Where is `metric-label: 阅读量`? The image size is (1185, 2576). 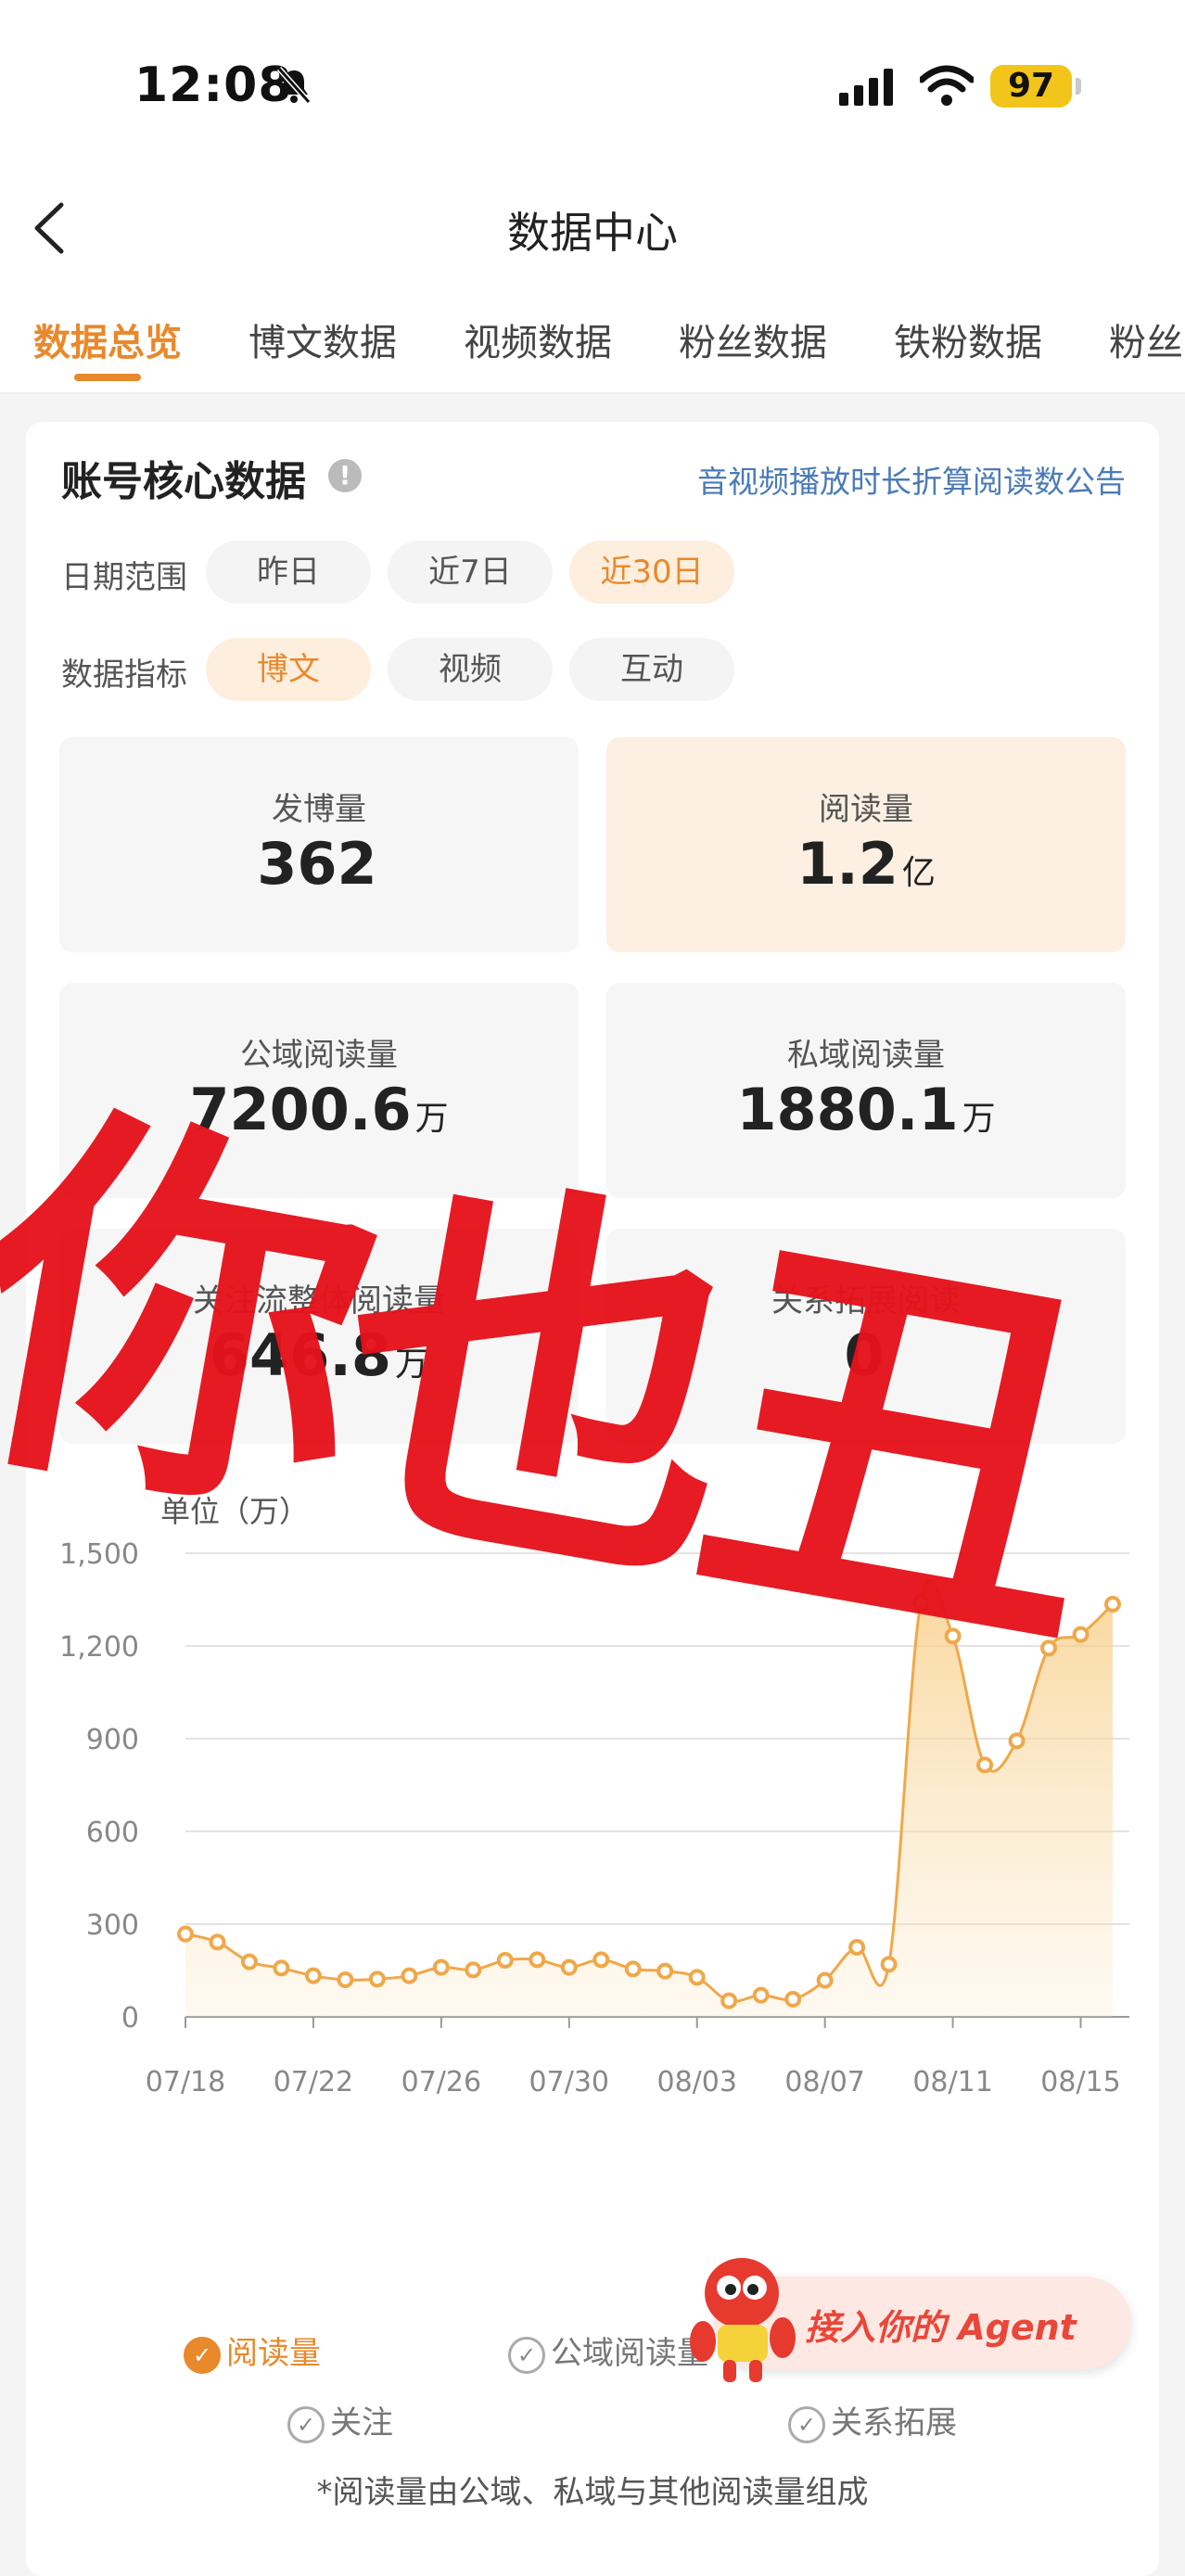
metric-label: 阅读量 is located at coordinates (866, 809).